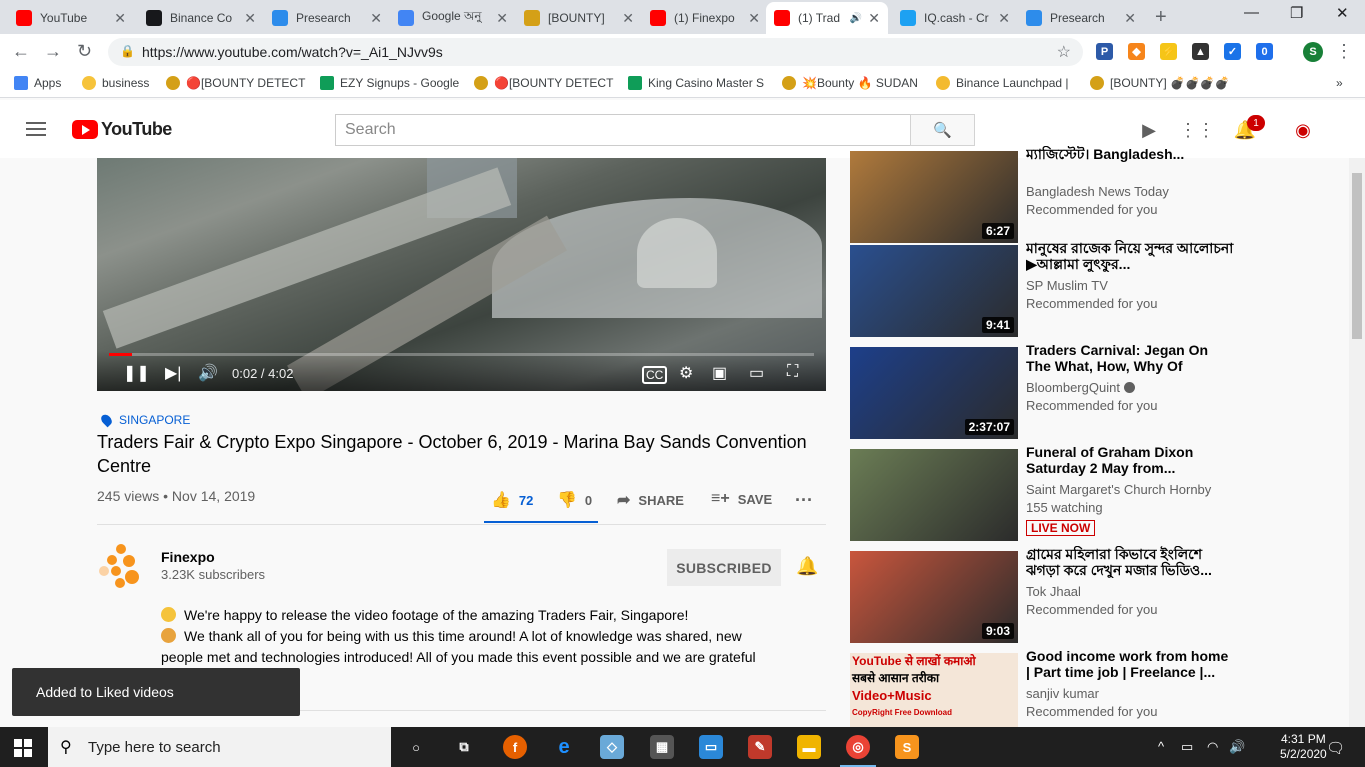 This screenshot has height=767, width=1365. Describe the element at coordinates (1136, 51) in the screenshot. I see `metamask-extension-icon: ◆` at that location.